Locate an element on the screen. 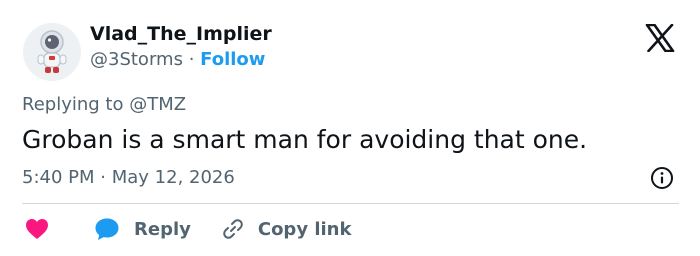  tweet-date: May 12, 2026 is located at coordinates (173, 177).